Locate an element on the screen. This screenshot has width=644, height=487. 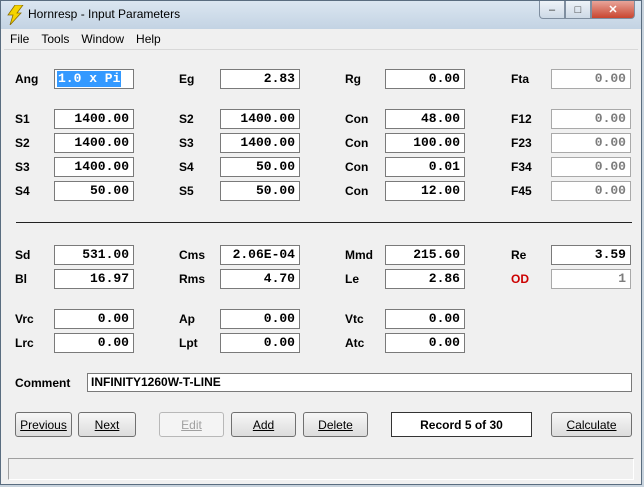
window-title: Hornresp - Input Parameters is located at coordinates (104, 14).